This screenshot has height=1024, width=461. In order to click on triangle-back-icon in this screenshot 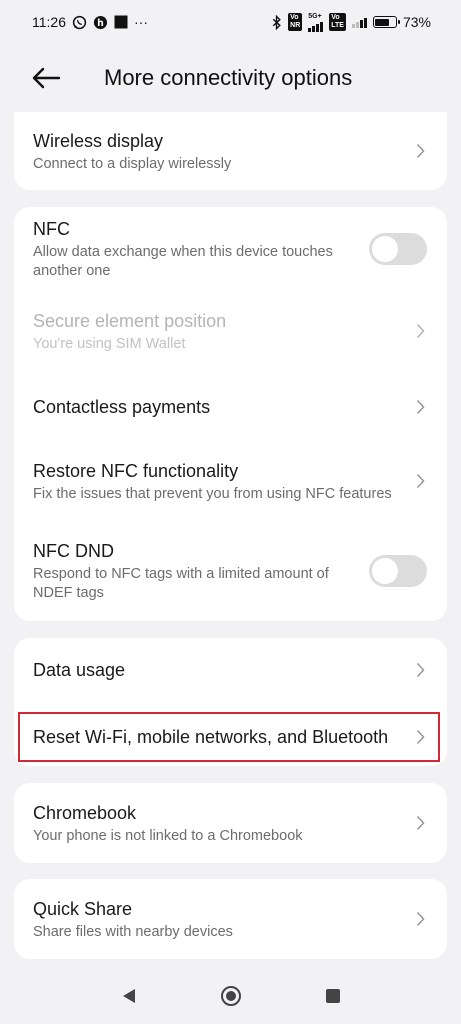, I will do `click(128, 996)`.